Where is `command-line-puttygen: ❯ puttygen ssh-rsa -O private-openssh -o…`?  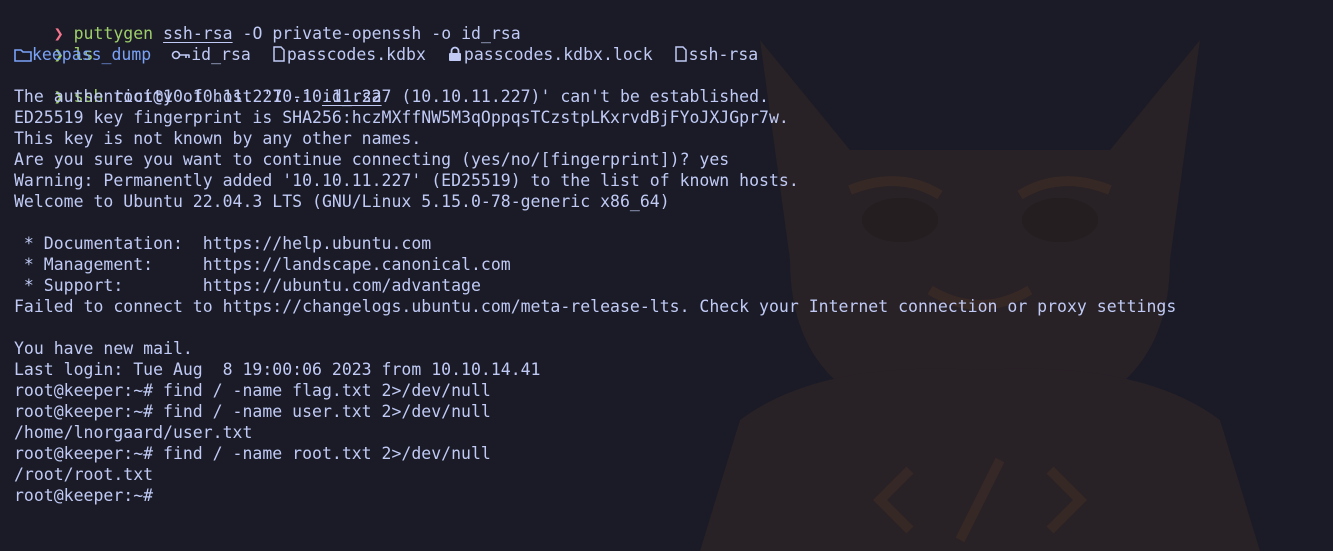
command-line-puttygen: ❯ puttygen ssh-rsa -O private-openssh -o… is located at coordinates (673, 22).